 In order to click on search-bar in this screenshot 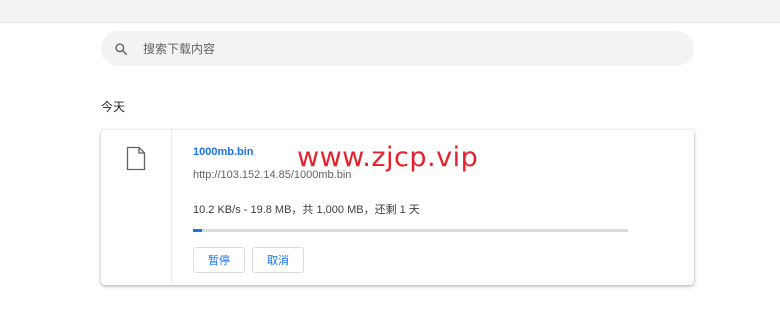, I will do `click(397, 48)`.